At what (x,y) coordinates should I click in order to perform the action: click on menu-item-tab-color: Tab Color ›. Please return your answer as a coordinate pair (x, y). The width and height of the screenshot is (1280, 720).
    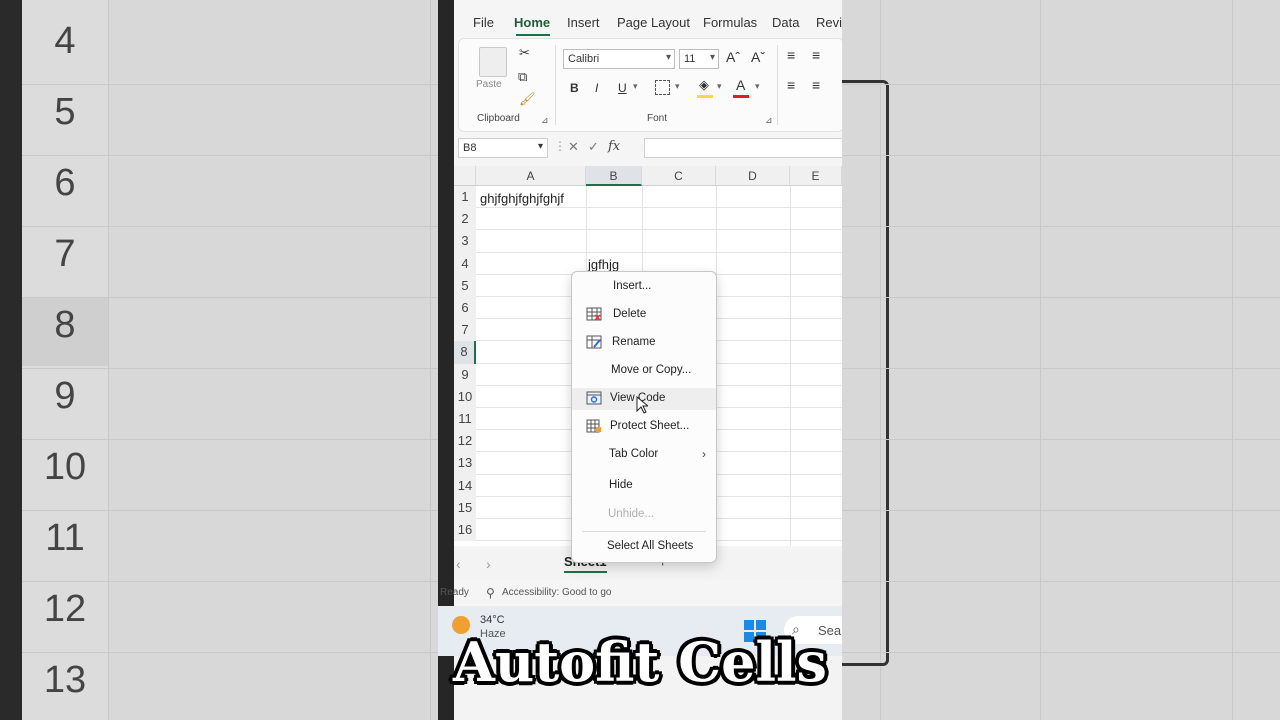
    Looking at the image, I should click on (644, 455).